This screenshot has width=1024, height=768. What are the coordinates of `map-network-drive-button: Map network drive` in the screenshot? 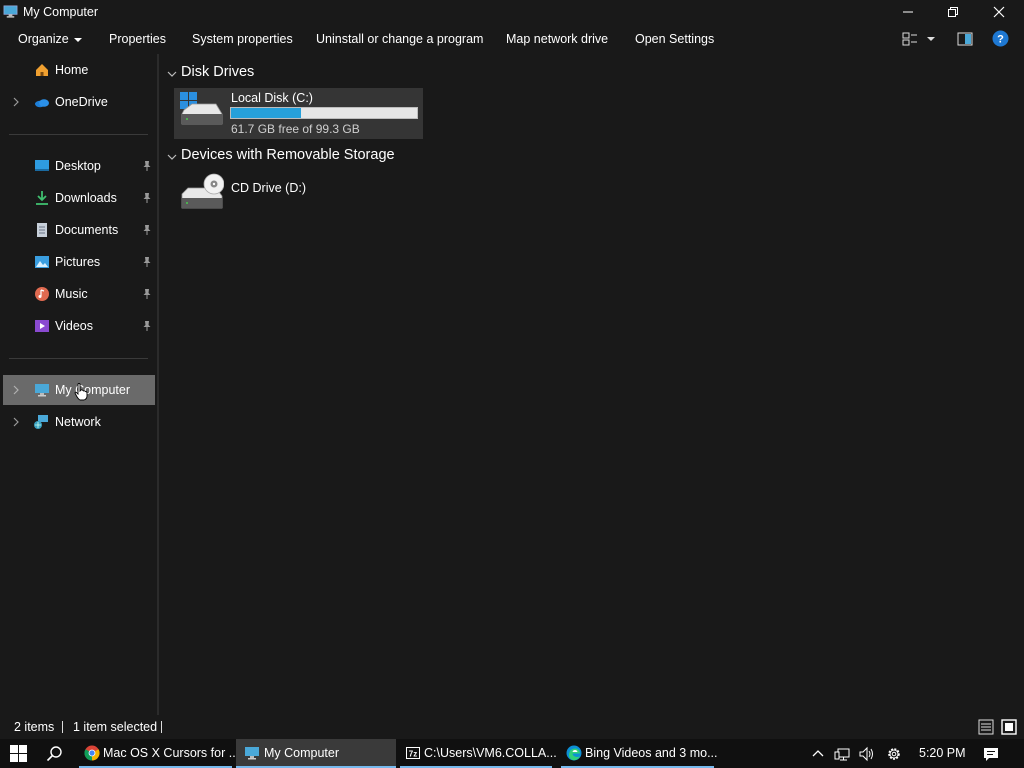 It's located at (557, 39).